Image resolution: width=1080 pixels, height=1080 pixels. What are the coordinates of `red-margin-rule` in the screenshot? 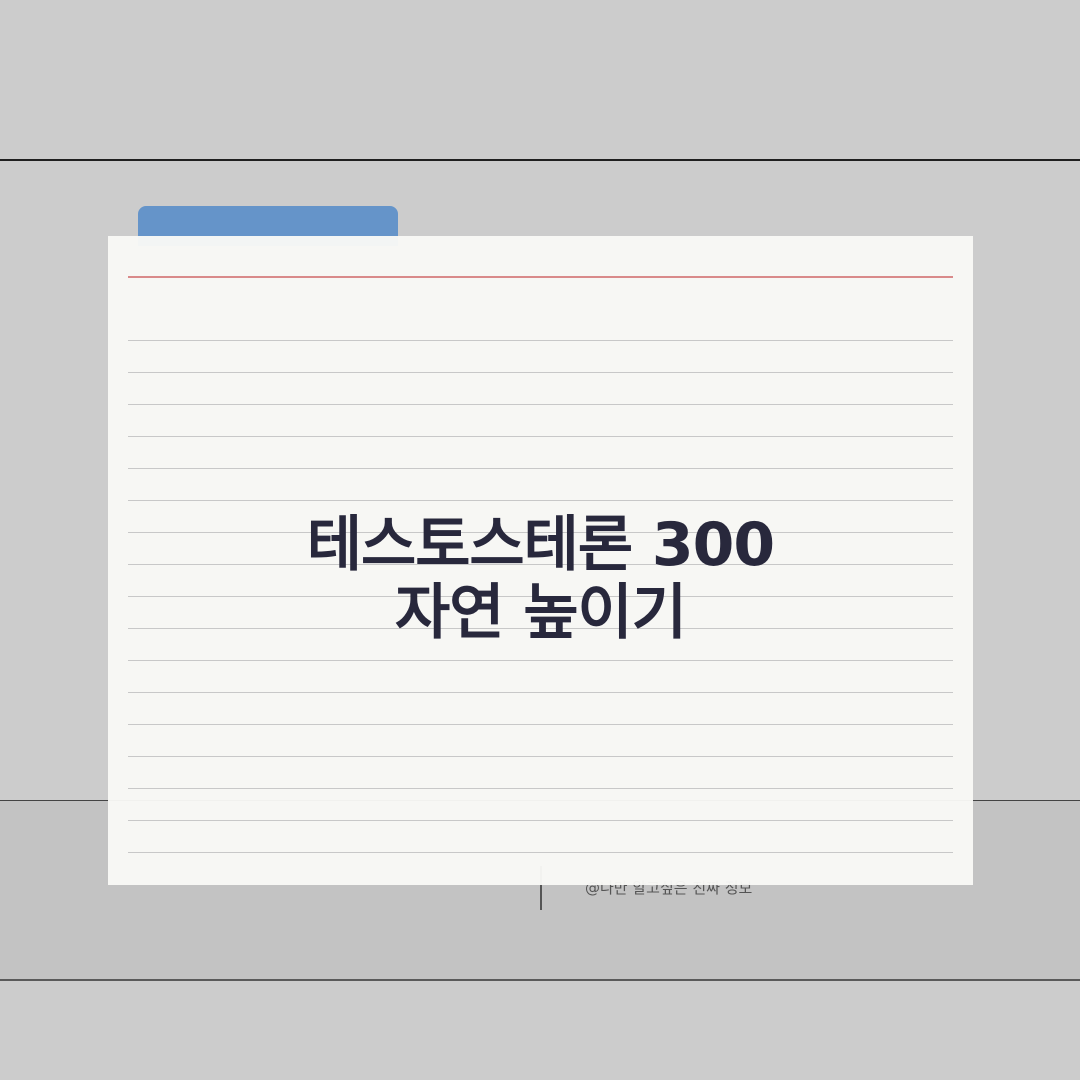 It's located at (540, 277).